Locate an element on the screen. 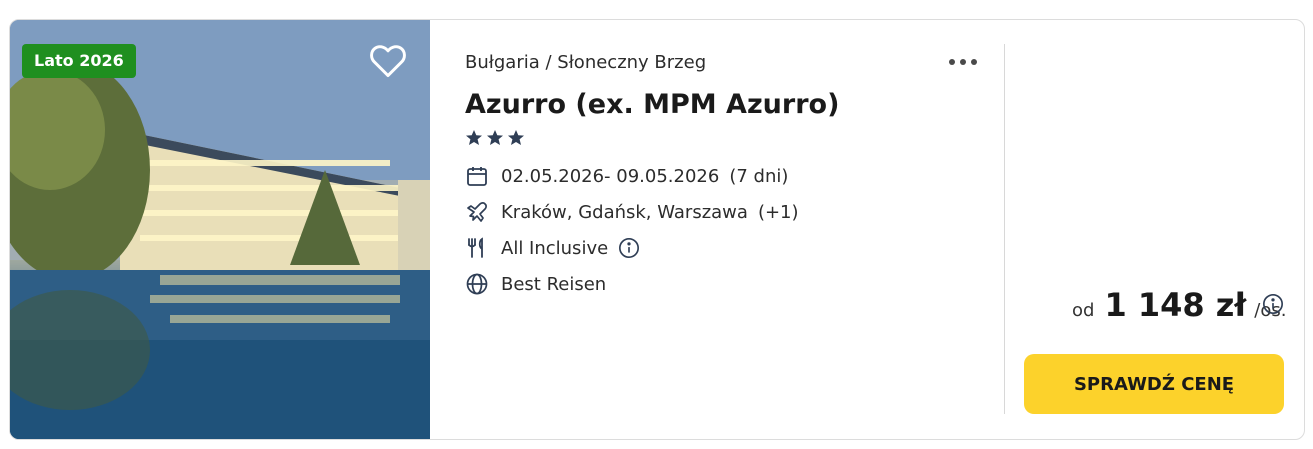 This screenshot has width=1313, height=449. hotel-location: Bułgaria / Słoneczny Brzeg is located at coordinates (730, 63).